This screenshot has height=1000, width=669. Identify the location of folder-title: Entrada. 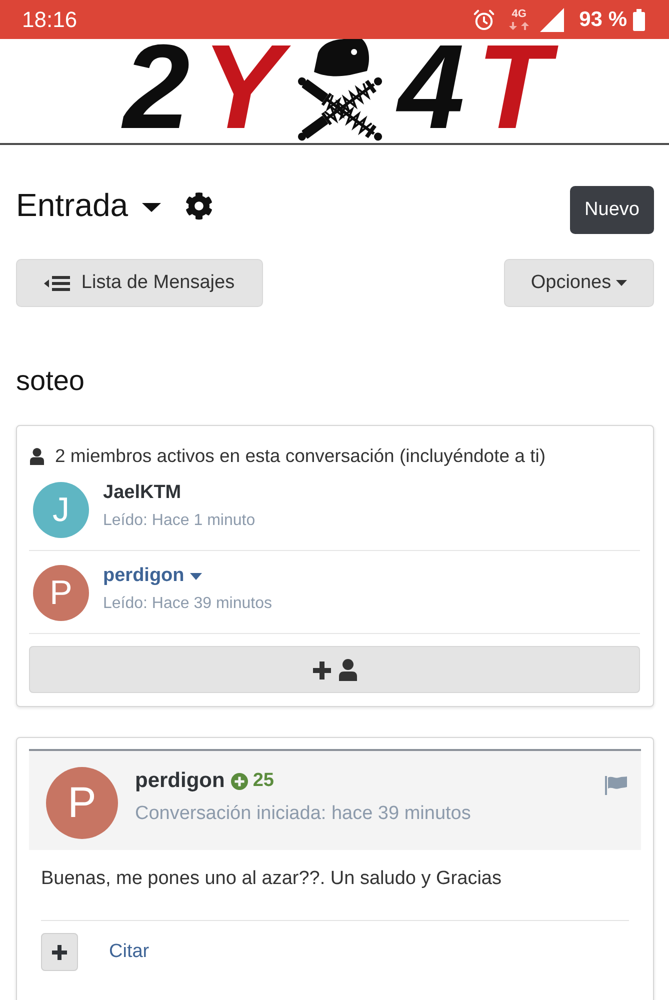
(72, 205).